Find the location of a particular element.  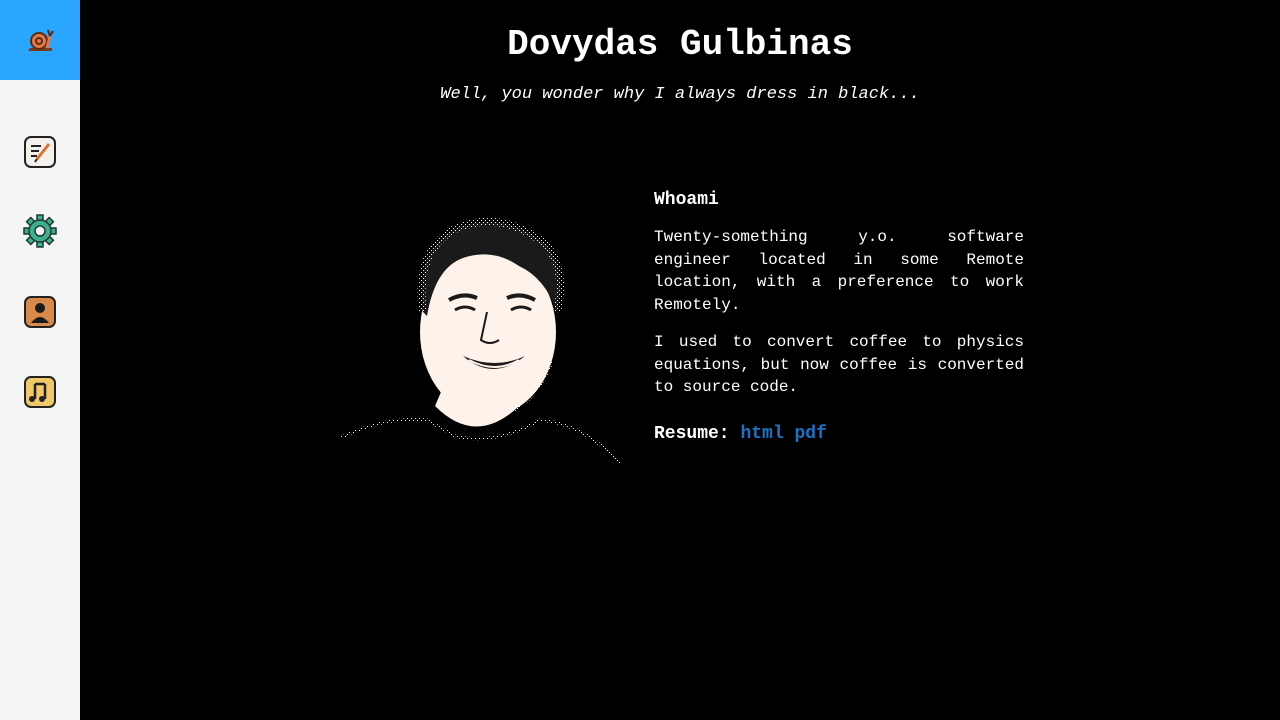

person-icon is located at coordinates (40, 312).